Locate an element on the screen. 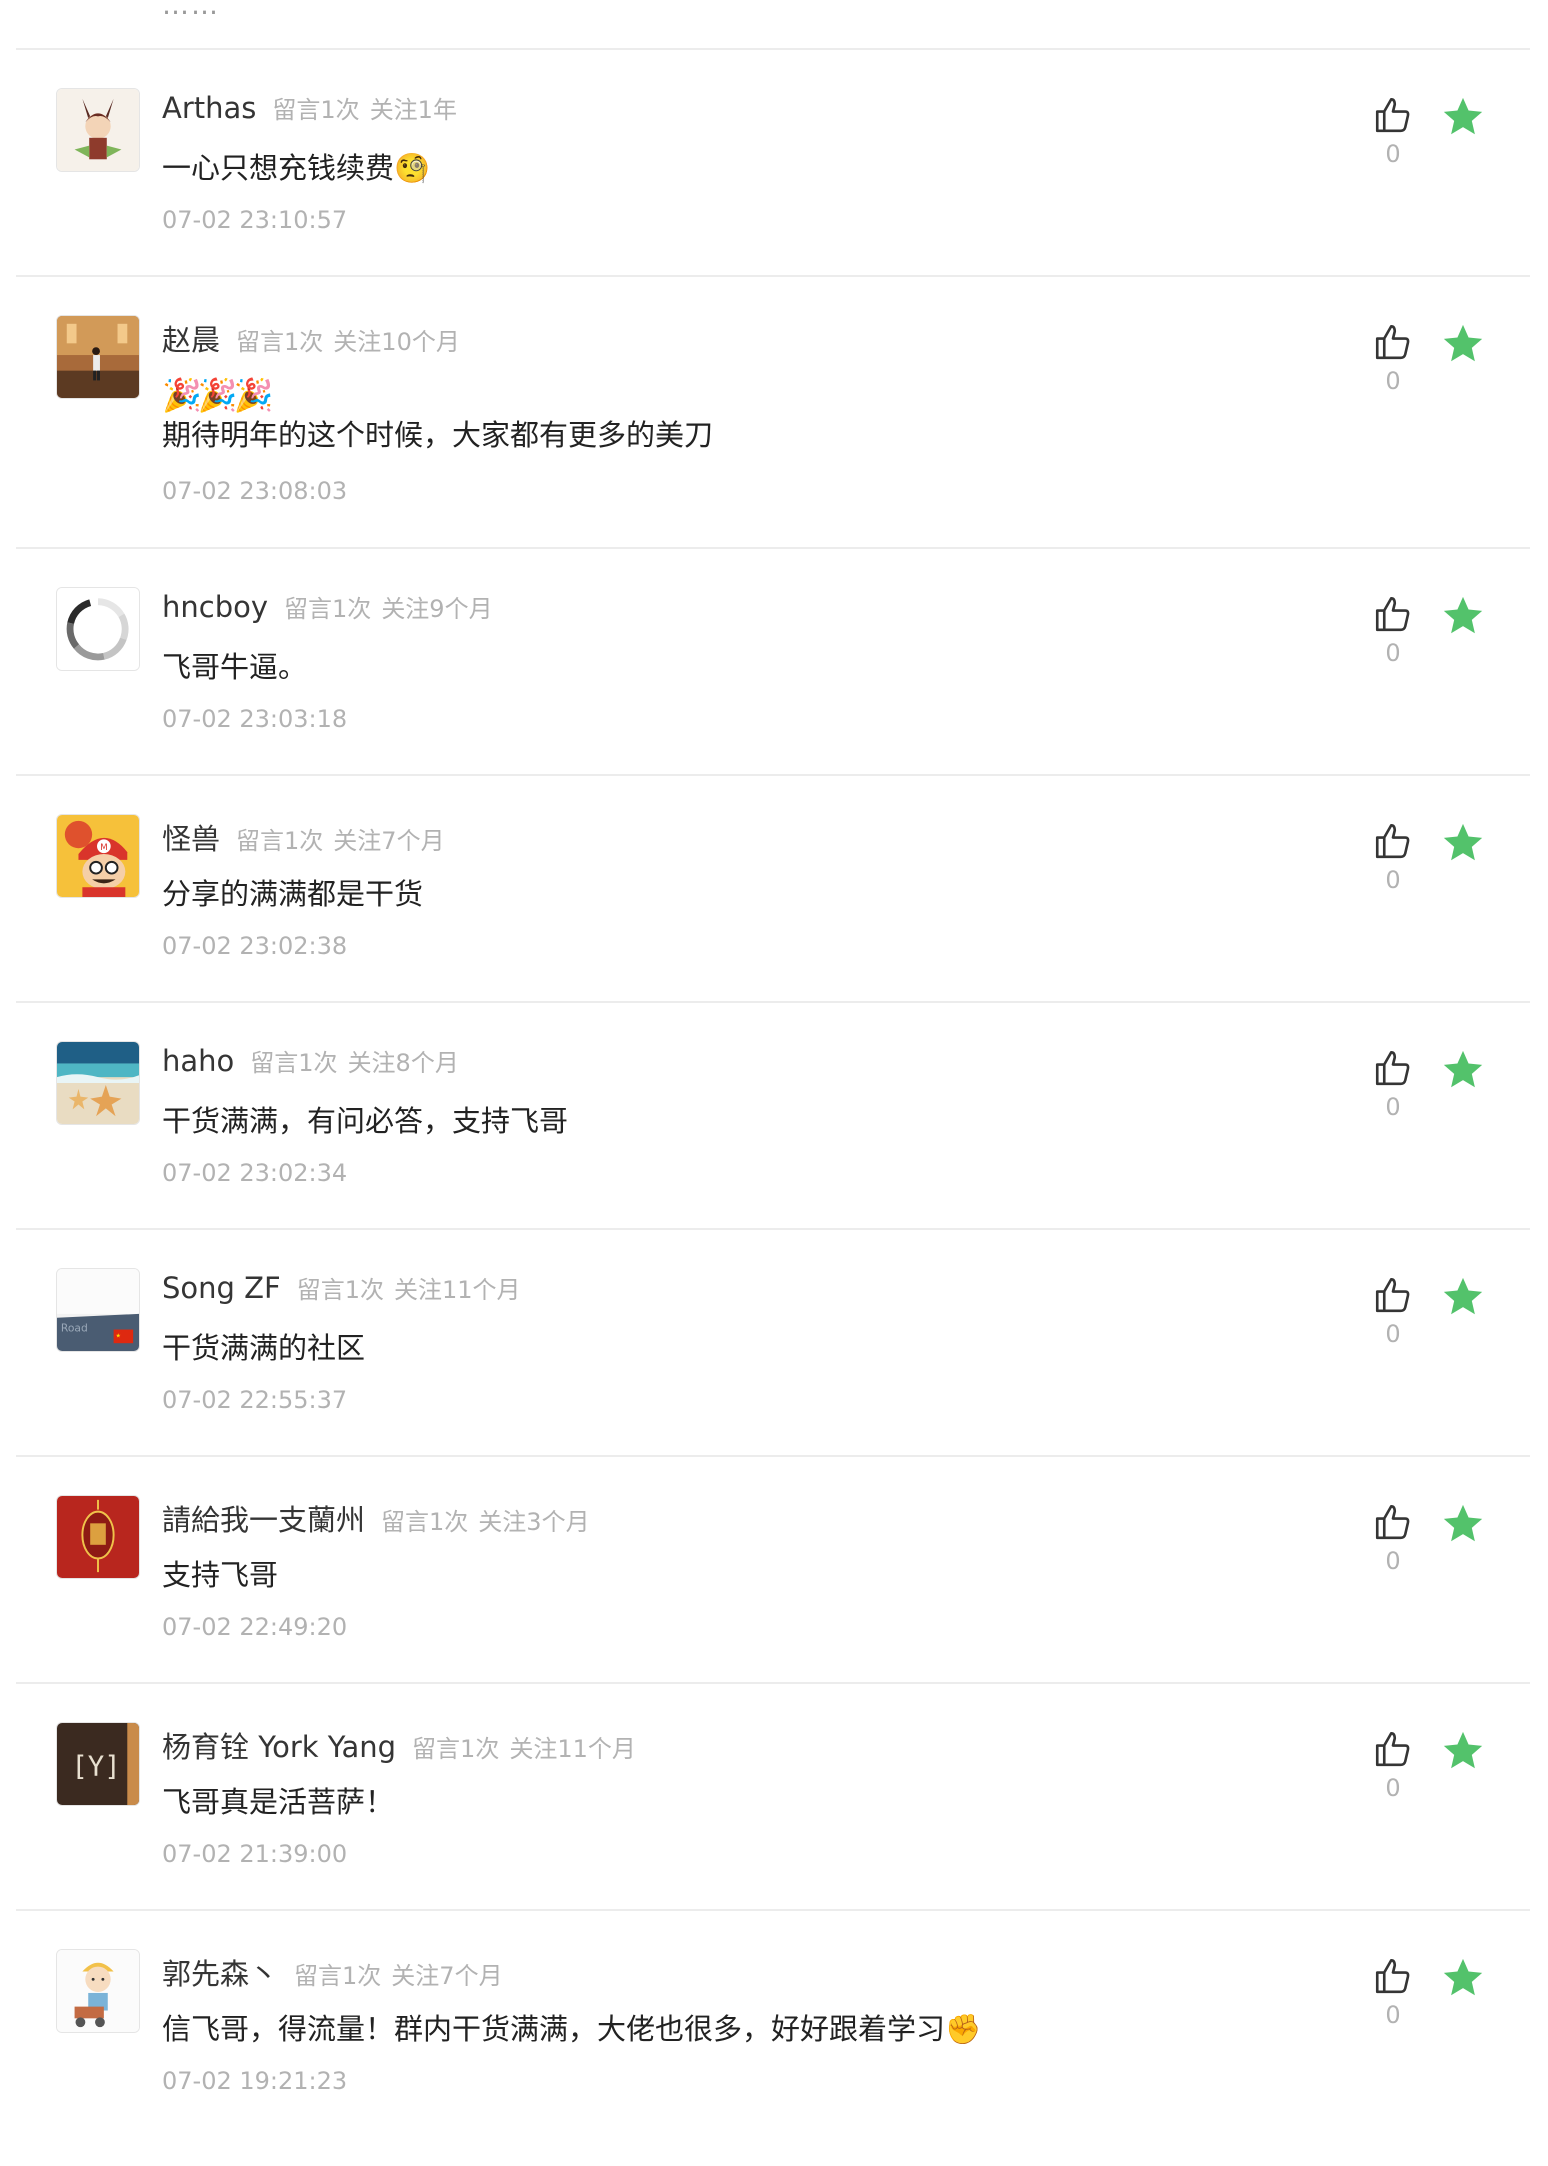 The height and width of the screenshot is (2166, 1548). comment-header: haho 留言1次 关注8个月 is located at coordinates (310, 1060).